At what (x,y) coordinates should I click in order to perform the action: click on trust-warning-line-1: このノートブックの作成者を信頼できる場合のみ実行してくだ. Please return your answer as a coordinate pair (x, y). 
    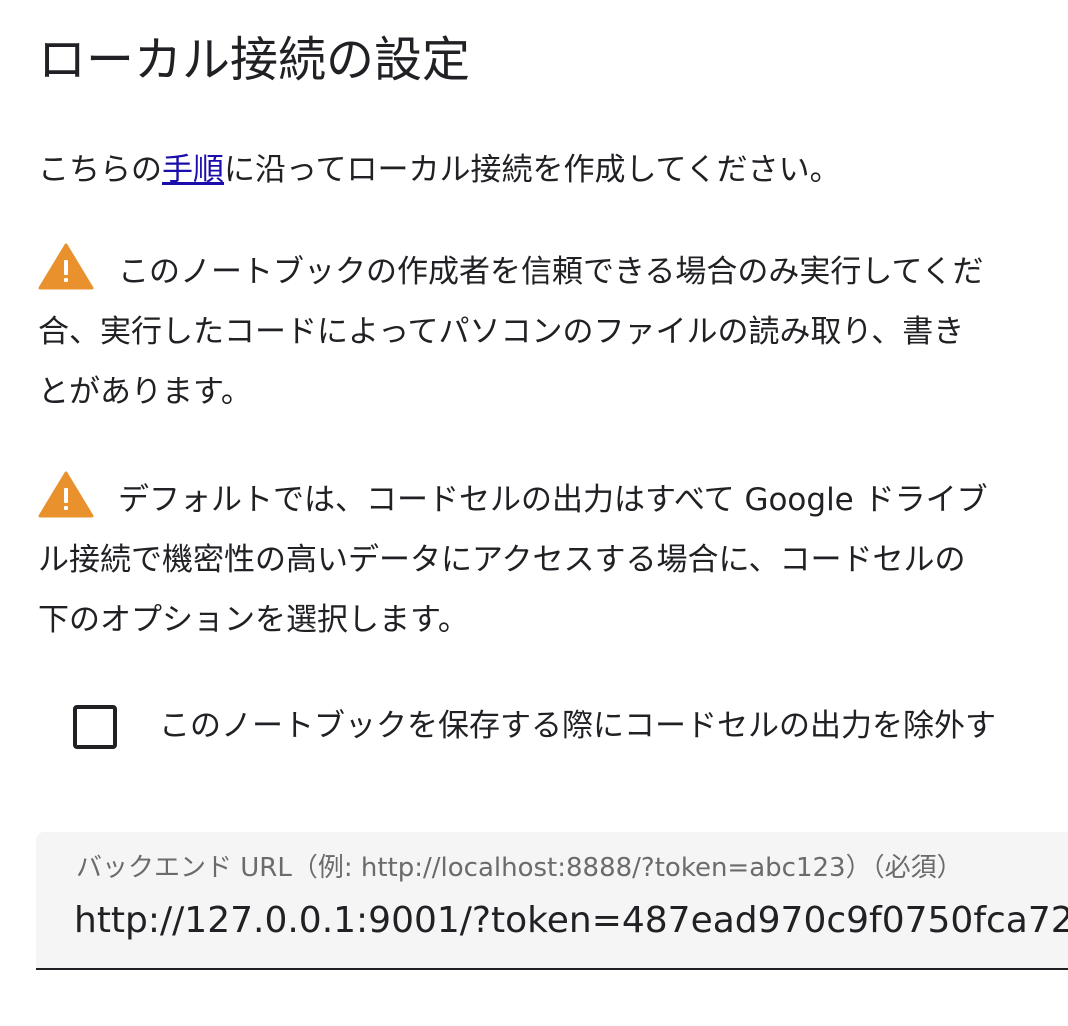
    Looking at the image, I should click on (553, 272).